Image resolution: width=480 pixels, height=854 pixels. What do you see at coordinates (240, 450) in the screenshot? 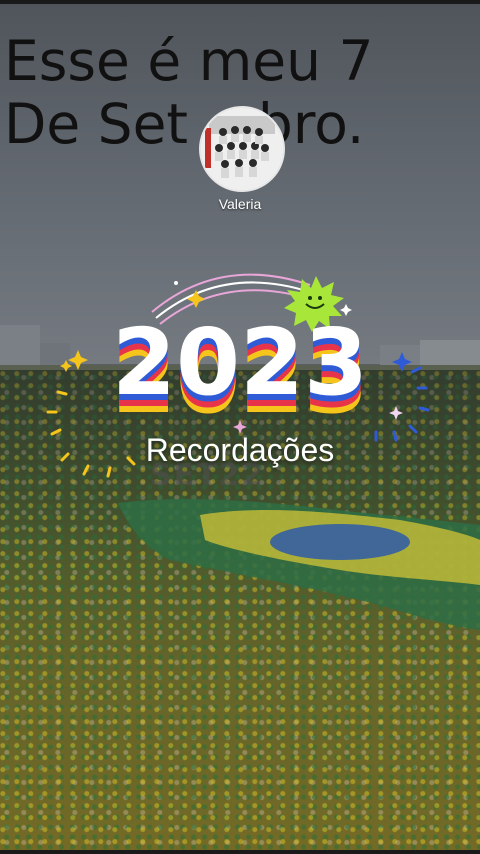
I see `recordacoes-label: Recordações` at bounding box center [240, 450].